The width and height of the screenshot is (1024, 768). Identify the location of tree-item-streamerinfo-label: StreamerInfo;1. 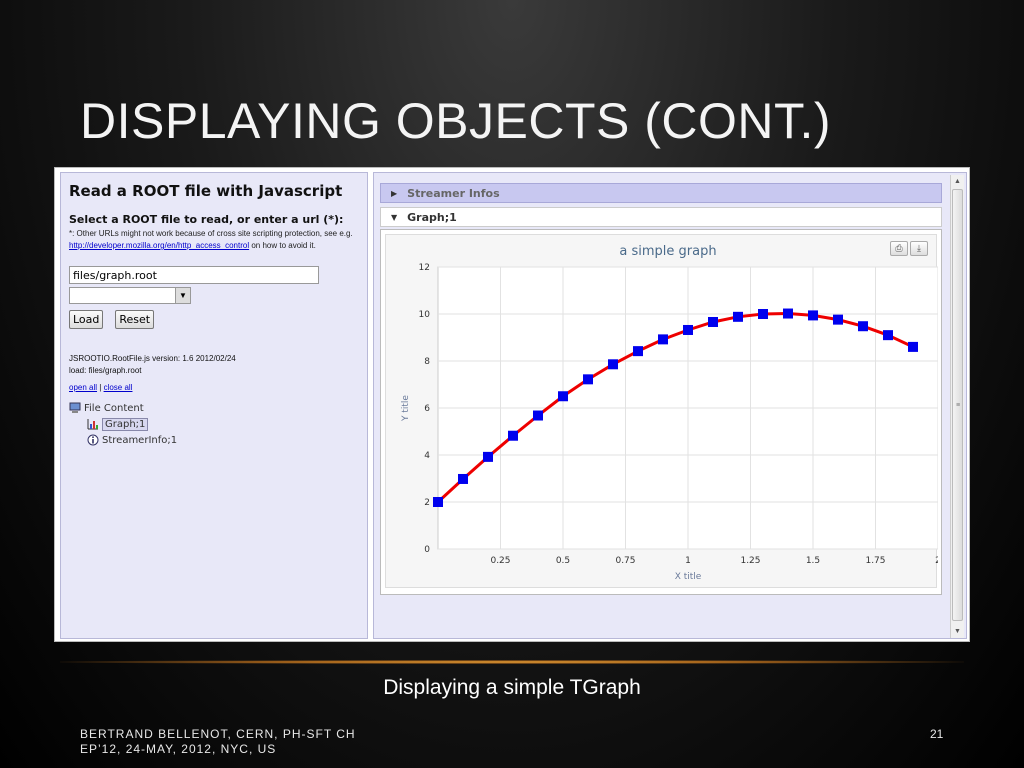
(140, 440).